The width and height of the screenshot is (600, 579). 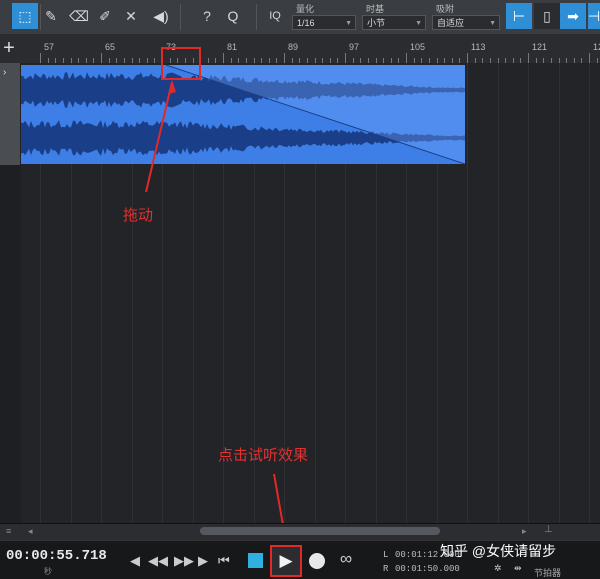 What do you see at coordinates (524, 531) in the screenshot?
I see `scroll-right-icon: ▸` at bounding box center [524, 531].